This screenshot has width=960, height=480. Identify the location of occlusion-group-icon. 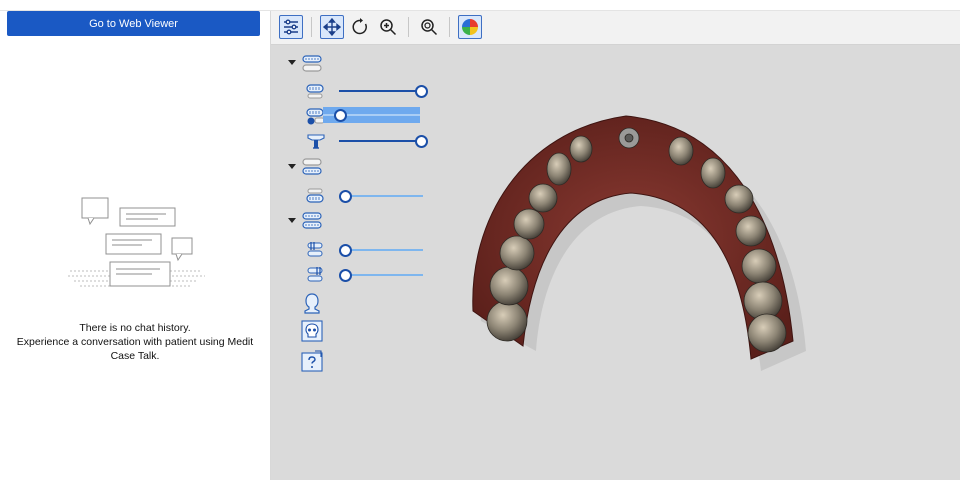
(312, 221).